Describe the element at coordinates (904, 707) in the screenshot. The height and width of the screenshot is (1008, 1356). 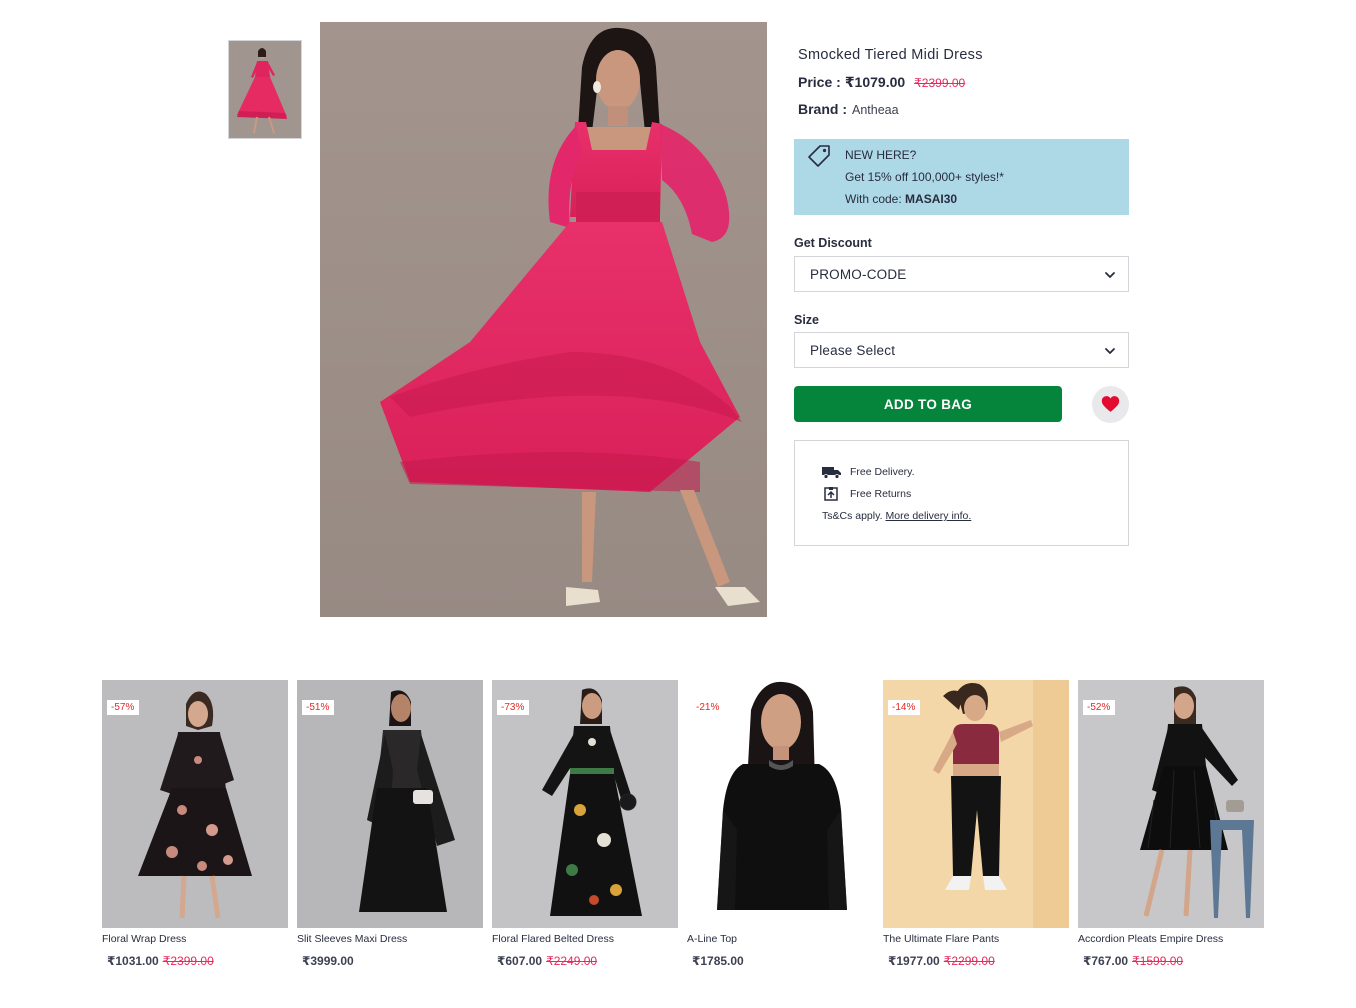
I see `discount-badge: -14%` at that location.